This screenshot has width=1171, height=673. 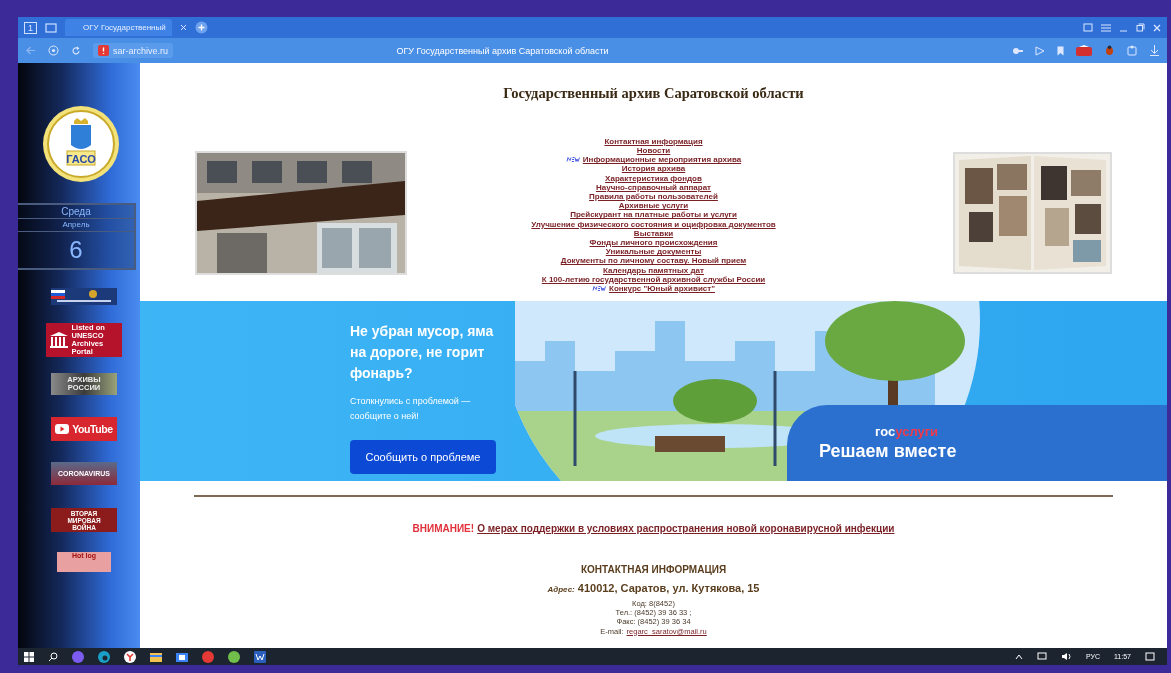 What do you see at coordinates (653, 187) in the screenshot?
I see `menu-link: Научно-справочный аппарат` at bounding box center [653, 187].